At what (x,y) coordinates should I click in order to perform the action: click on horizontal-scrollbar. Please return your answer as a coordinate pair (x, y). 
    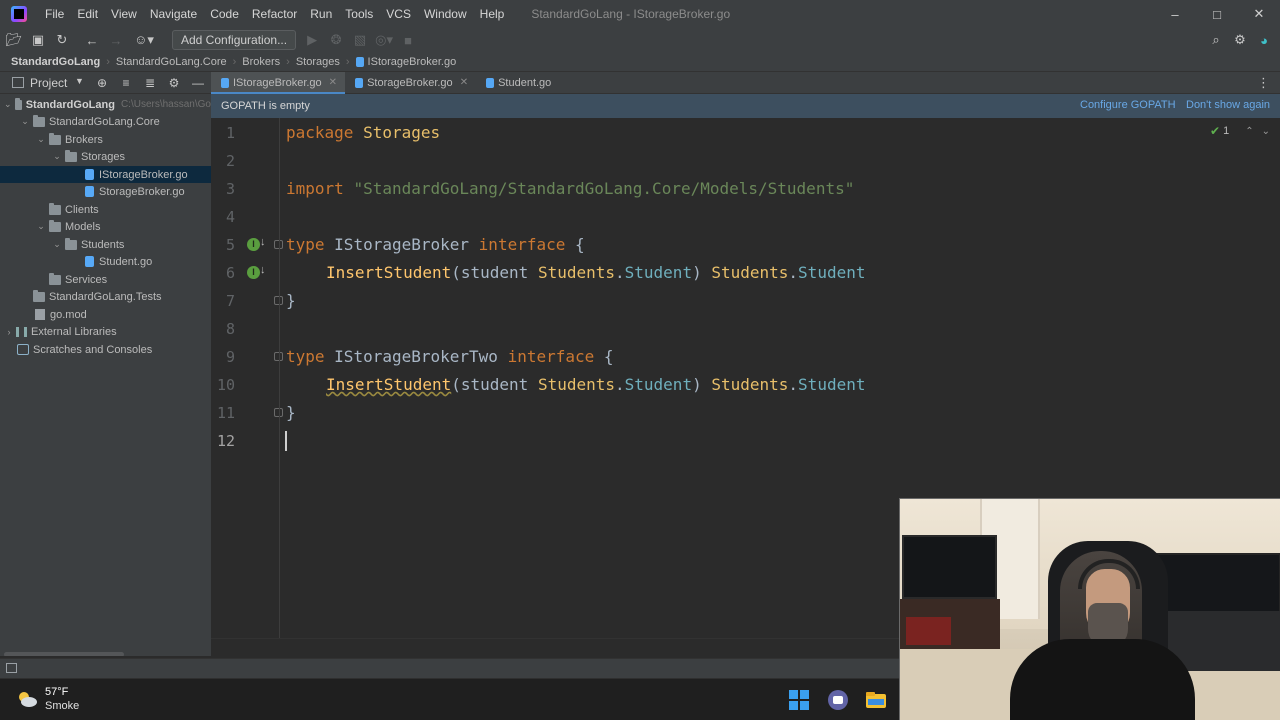
    Looking at the image, I should click on (64, 654).